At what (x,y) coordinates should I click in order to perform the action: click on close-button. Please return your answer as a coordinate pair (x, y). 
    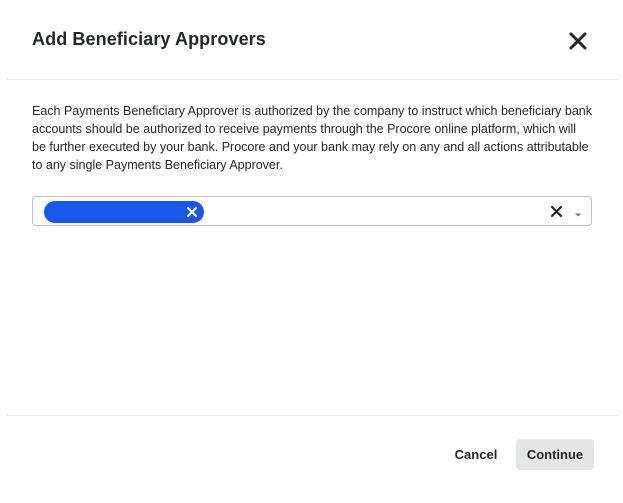
    Looking at the image, I should click on (578, 41).